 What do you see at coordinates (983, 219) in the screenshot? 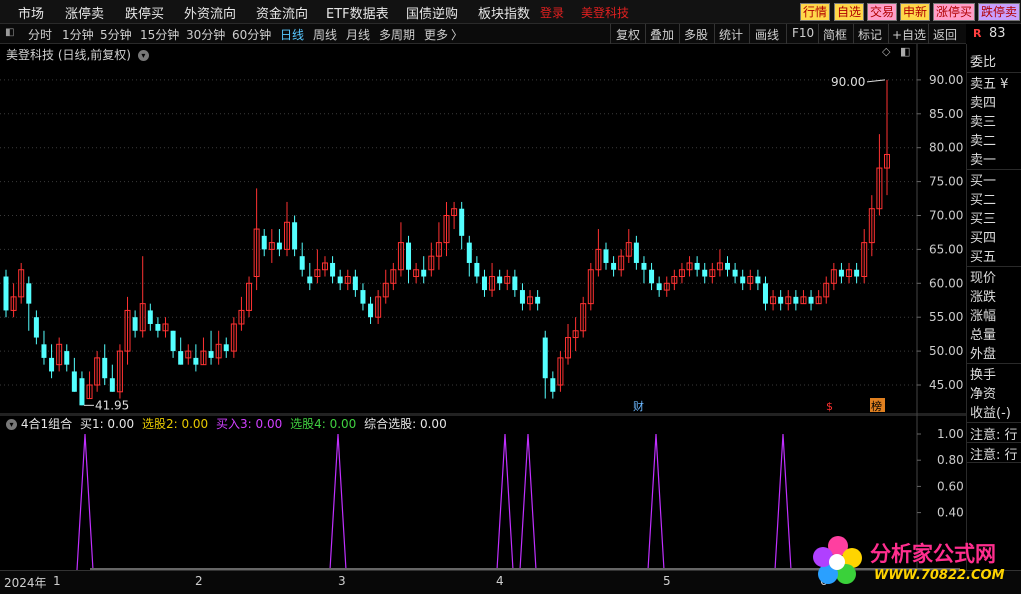
I see `rp-buy3: 买三` at bounding box center [983, 219].